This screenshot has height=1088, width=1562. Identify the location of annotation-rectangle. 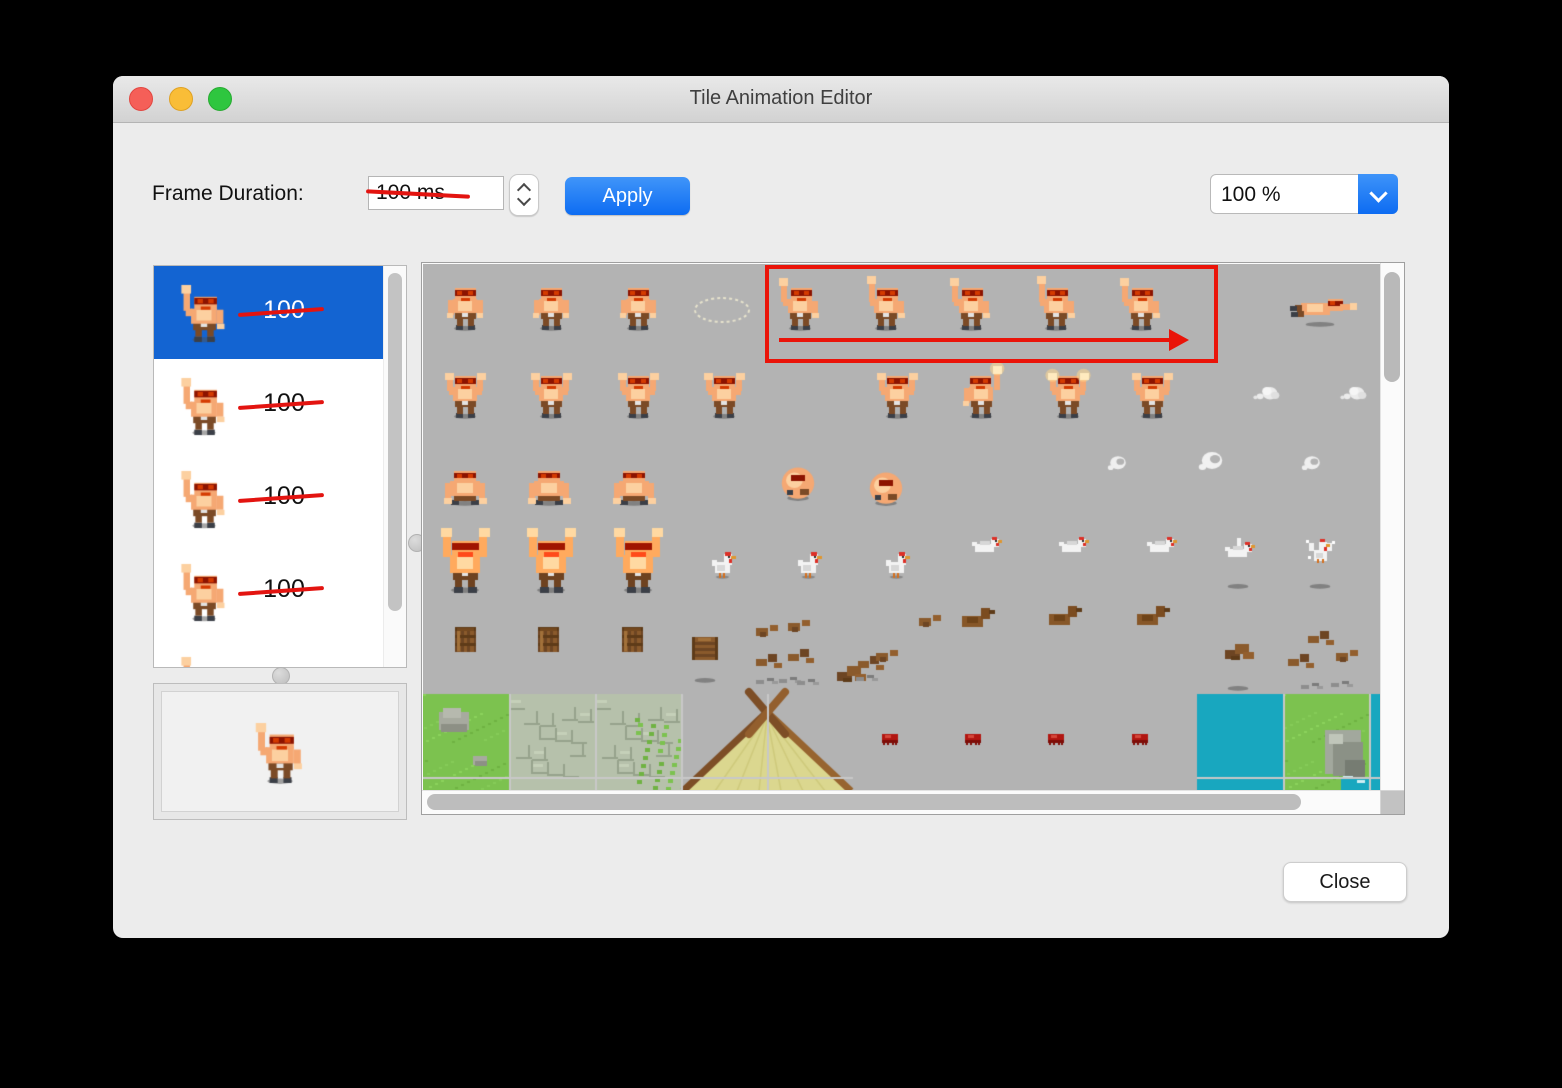
(991, 314).